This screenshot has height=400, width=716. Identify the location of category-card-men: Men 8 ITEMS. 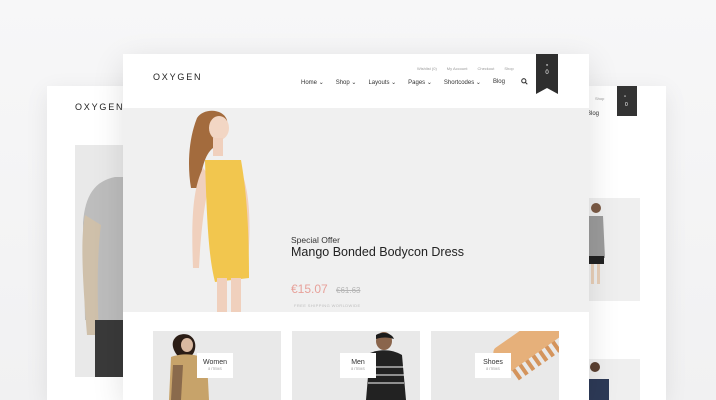
(356, 365).